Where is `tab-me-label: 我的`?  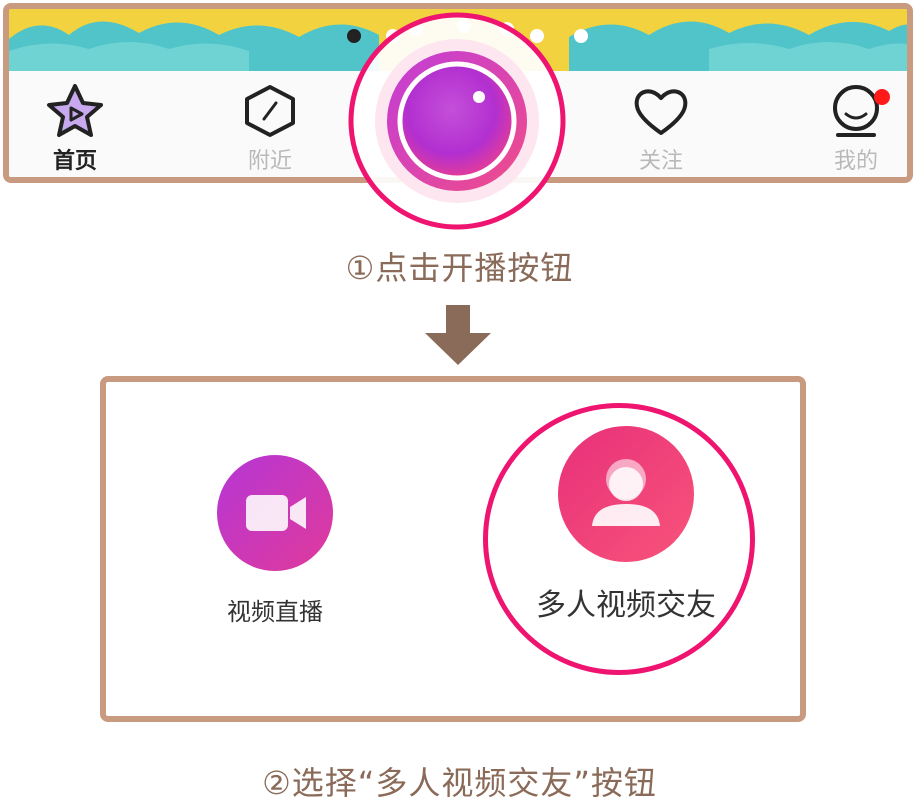
tab-me-label: 我的 is located at coordinates (855, 161).